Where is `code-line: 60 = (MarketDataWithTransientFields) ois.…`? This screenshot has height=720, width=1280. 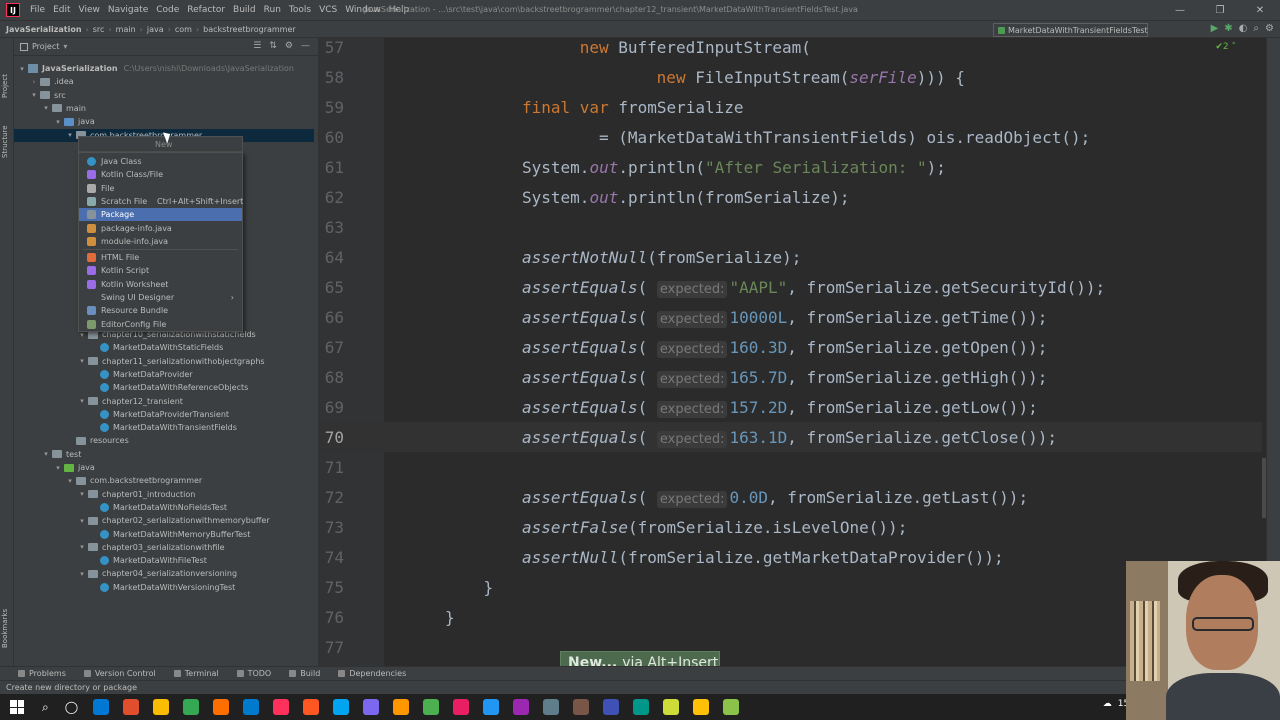
code-line: 60 = (MarketDataWithTransientFields) ois.… is located at coordinates (793, 137).